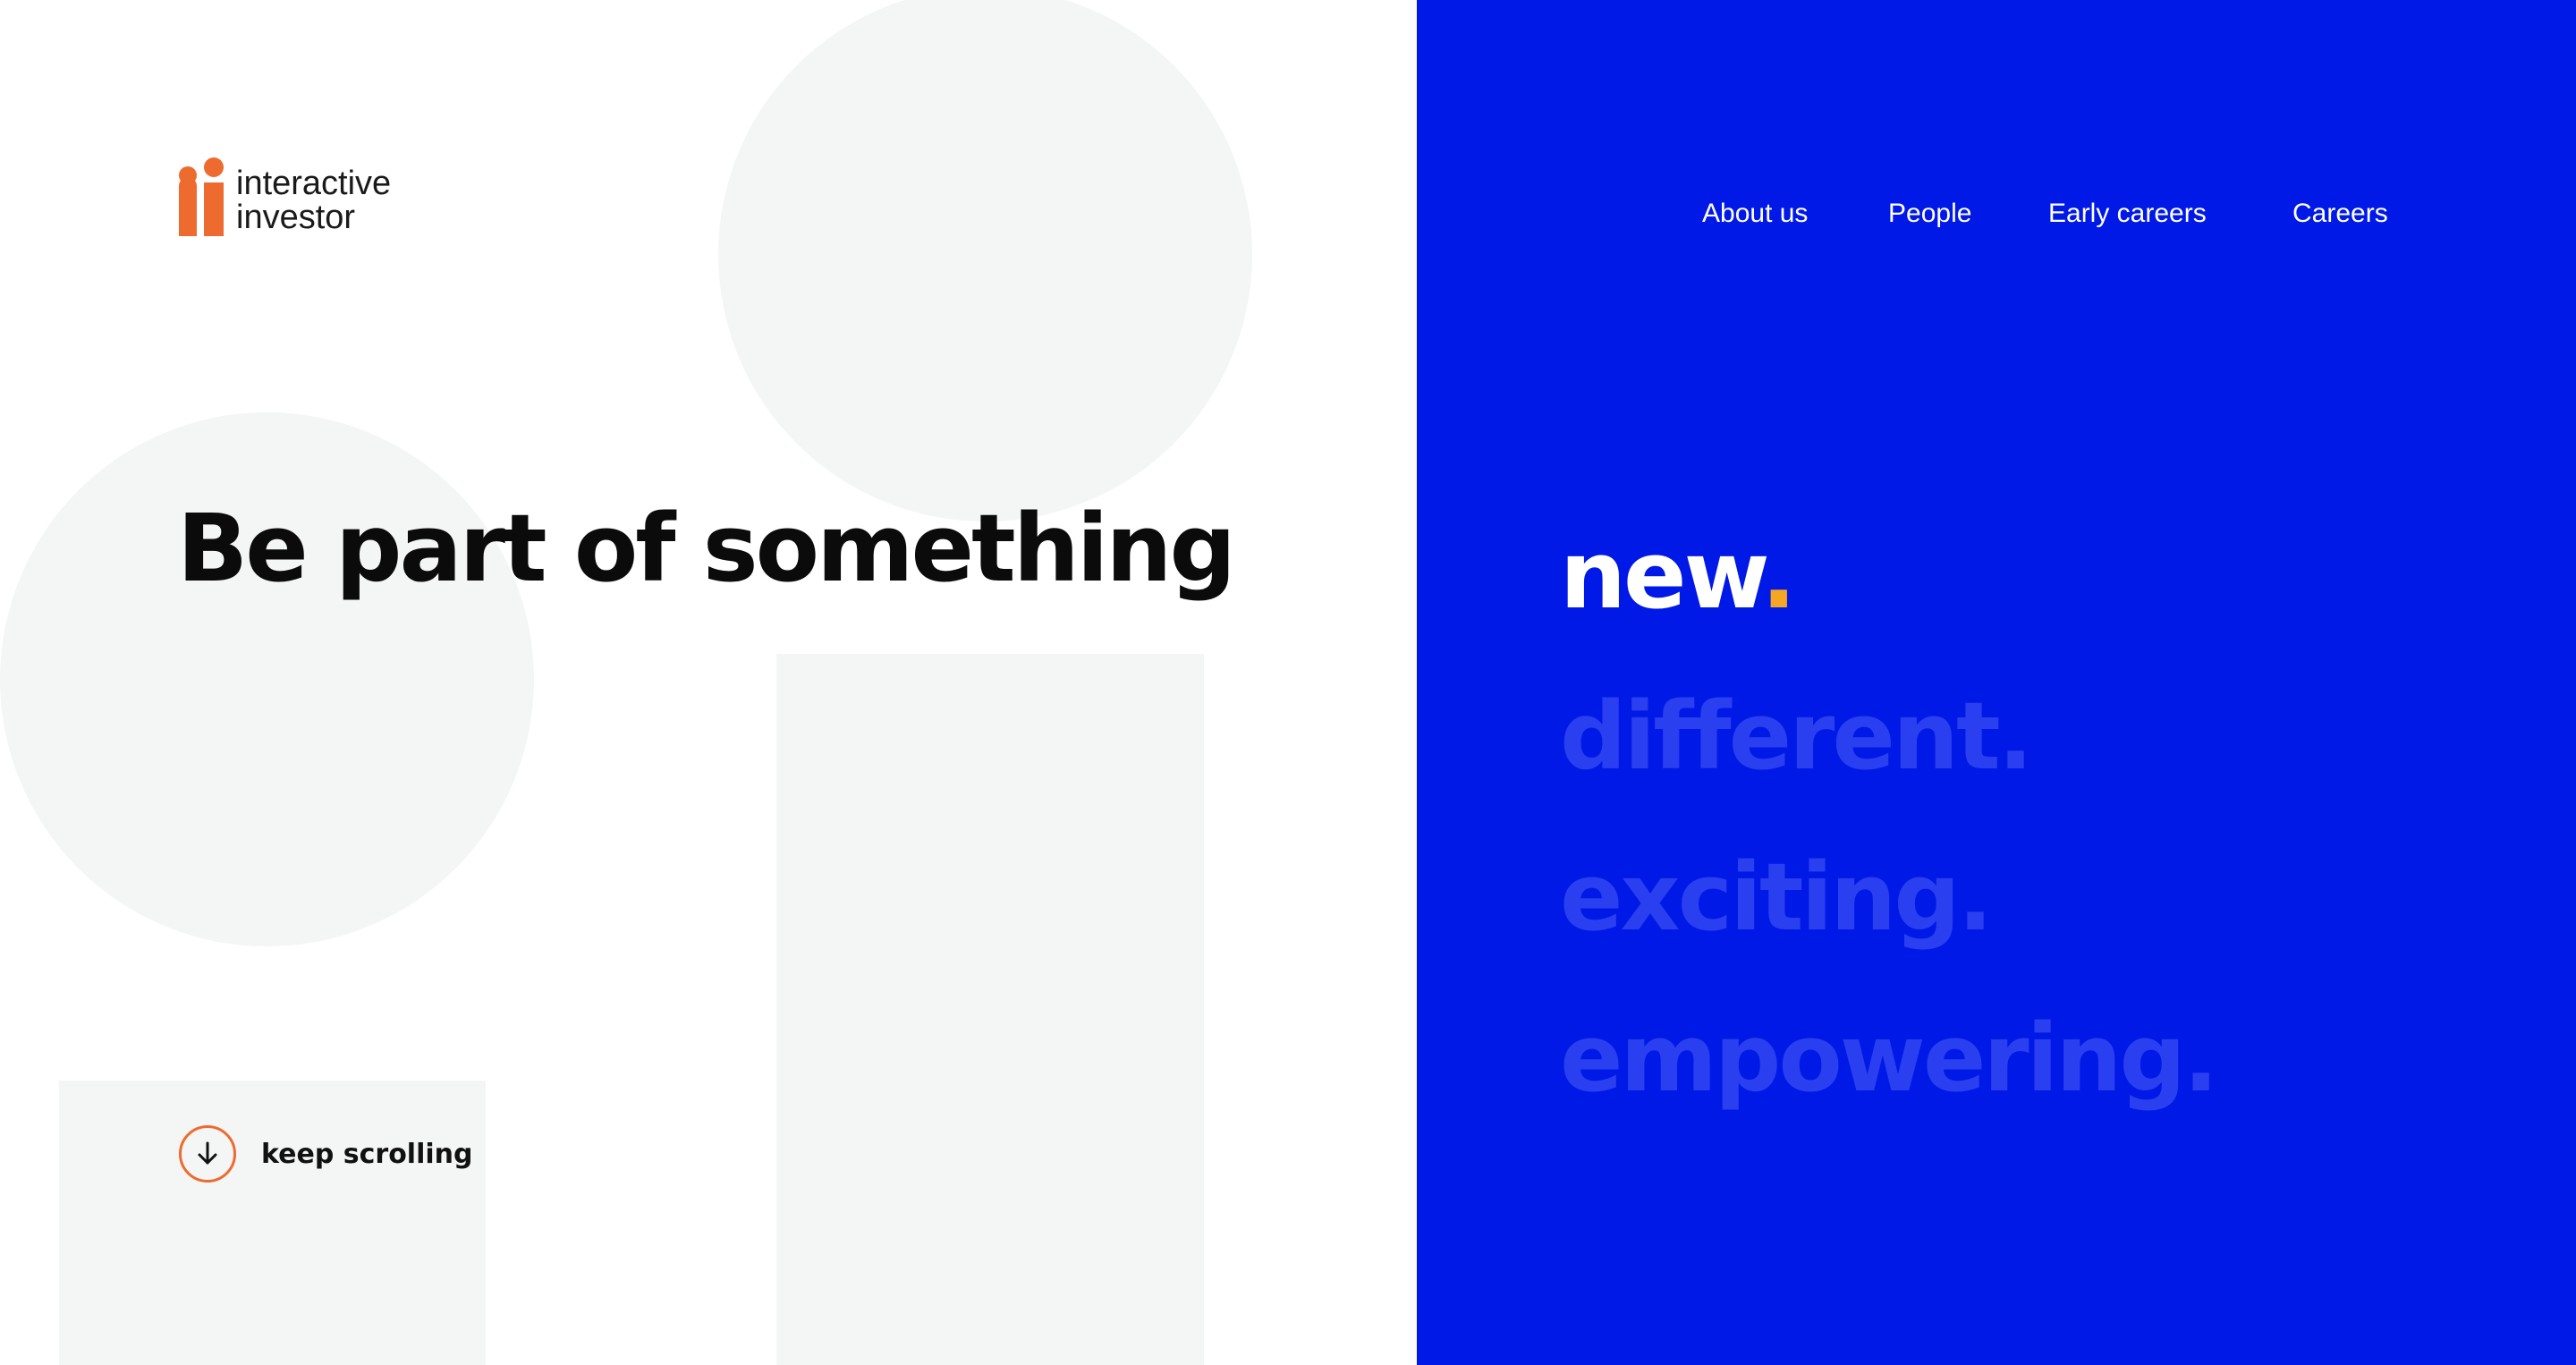 This screenshot has height=1365, width=2576. What do you see at coordinates (296, 217) in the screenshot?
I see `logo-line-2: investor` at bounding box center [296, 217].